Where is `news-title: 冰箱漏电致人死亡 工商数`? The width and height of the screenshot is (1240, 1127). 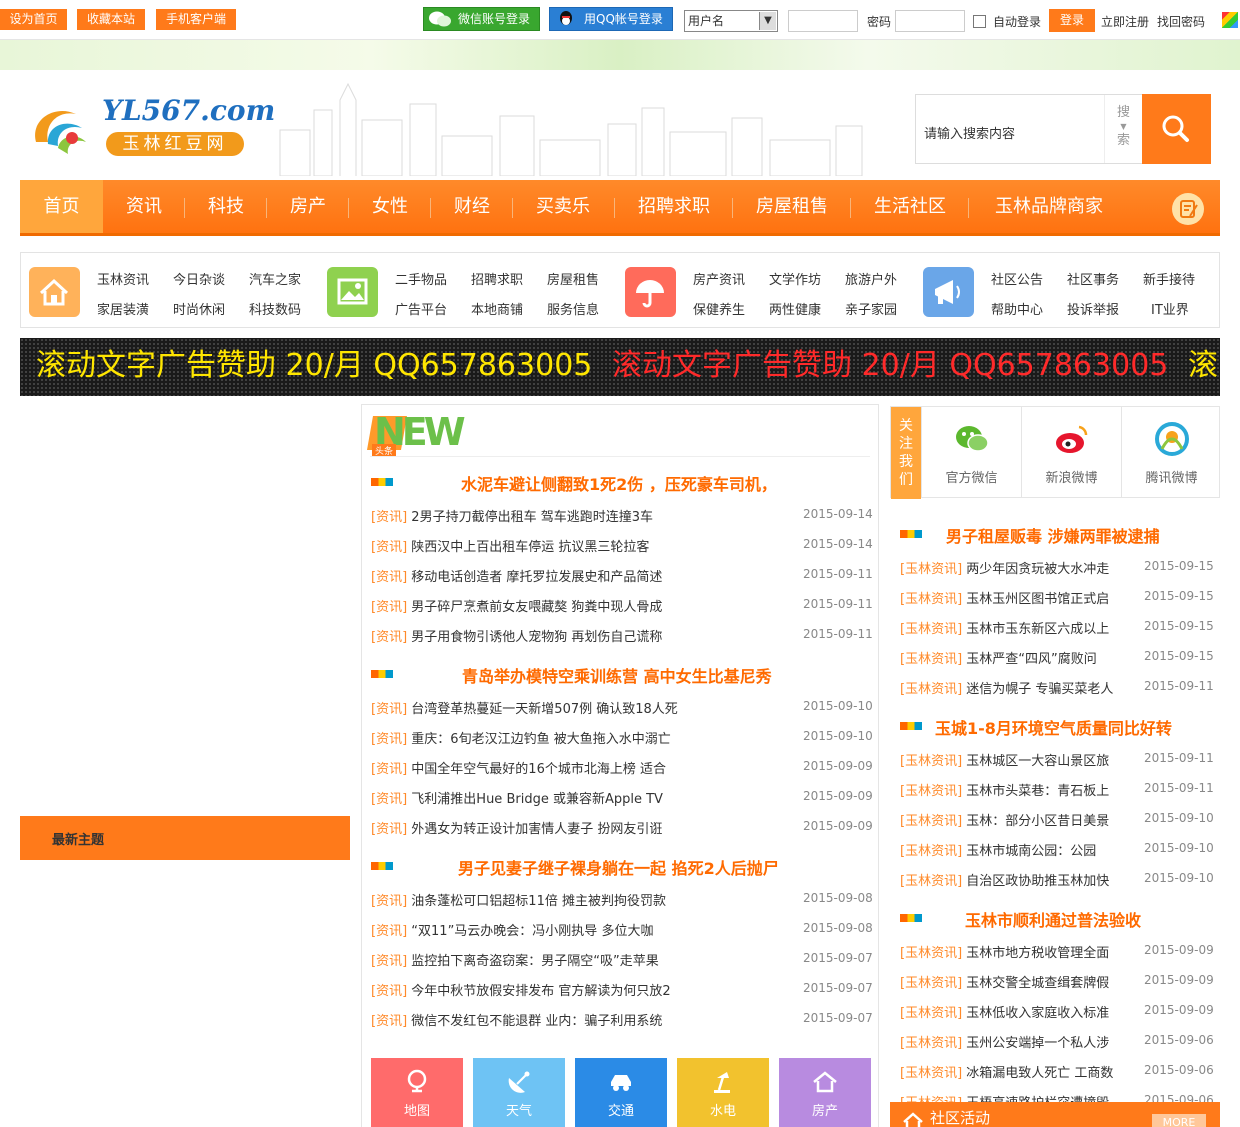
news-title: 冰箱漏电致人死亡 工商数 is located at coordinates (1039, 1073).